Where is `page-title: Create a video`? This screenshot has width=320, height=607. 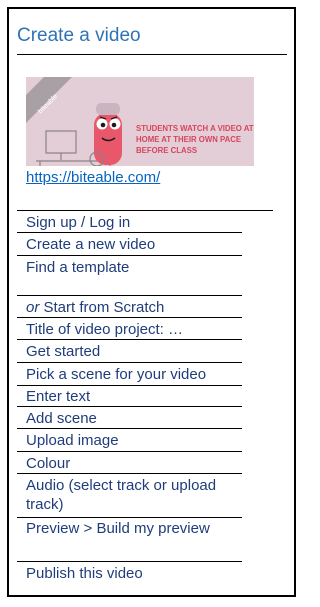 page-title: Create a video is located at coordinates (79, 35).